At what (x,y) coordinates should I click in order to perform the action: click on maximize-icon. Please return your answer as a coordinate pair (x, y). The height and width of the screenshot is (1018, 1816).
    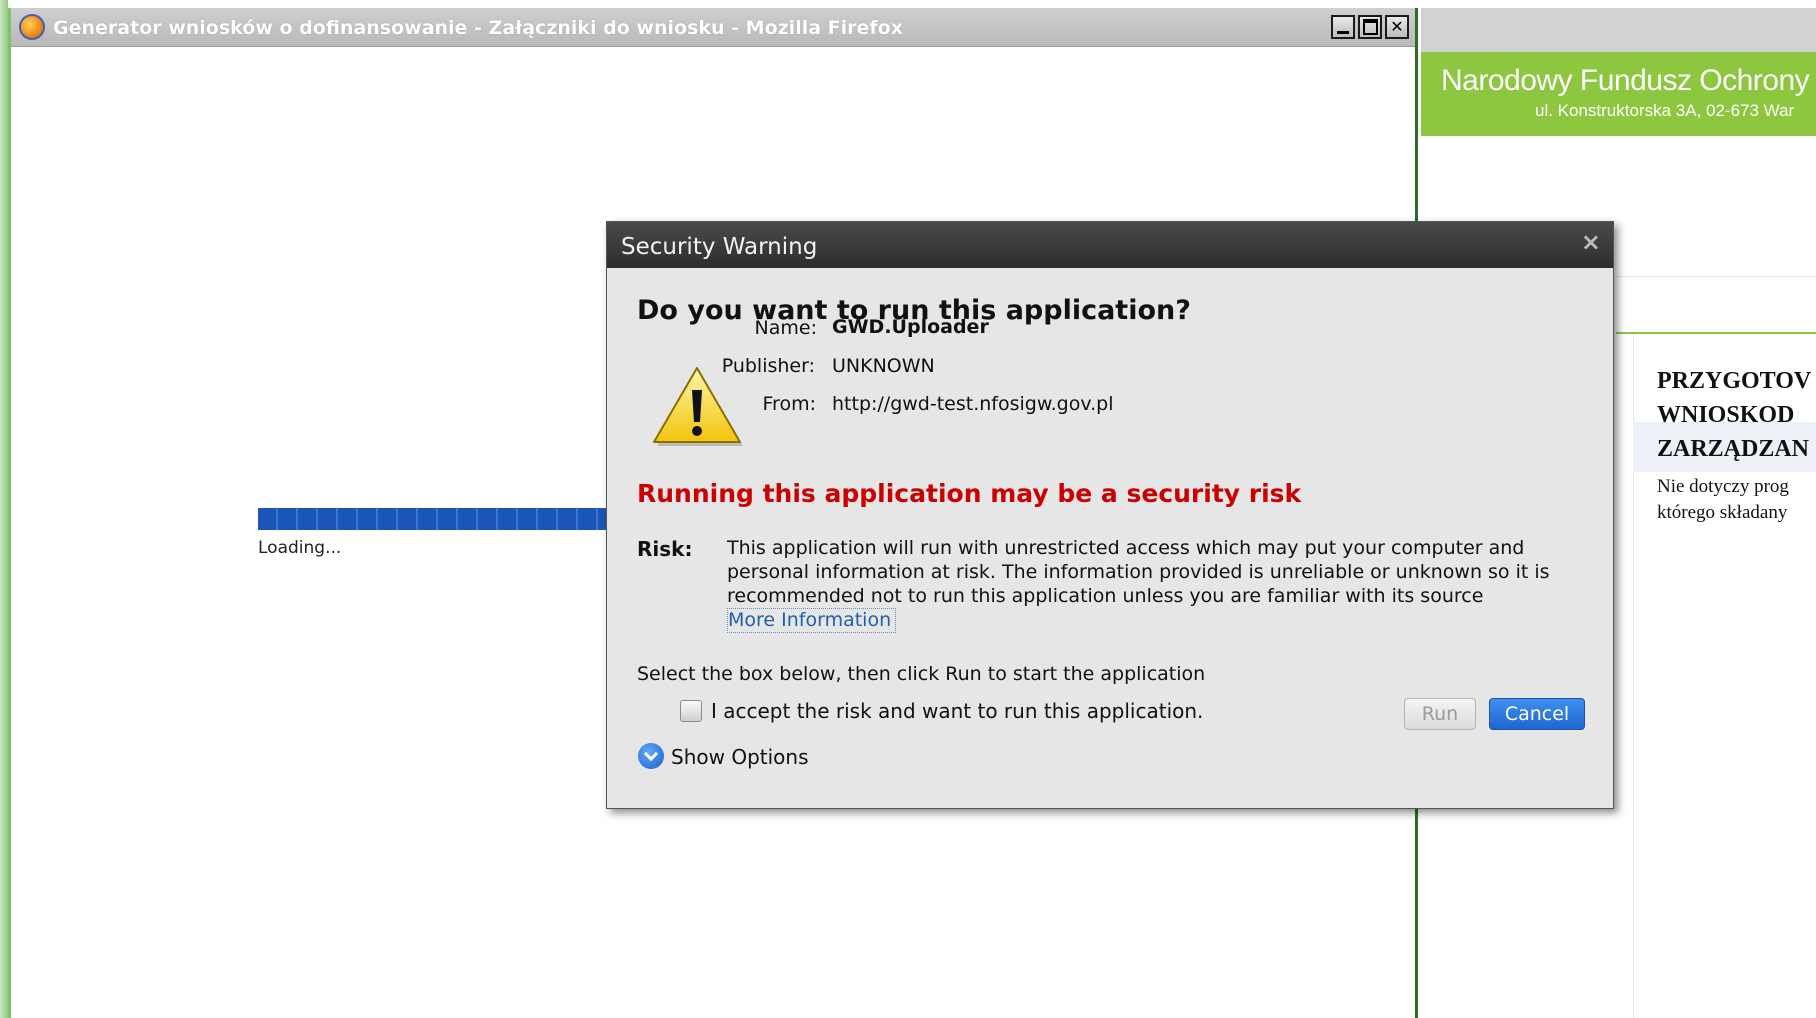
    Looking at the image, I should click on (1370, 27).